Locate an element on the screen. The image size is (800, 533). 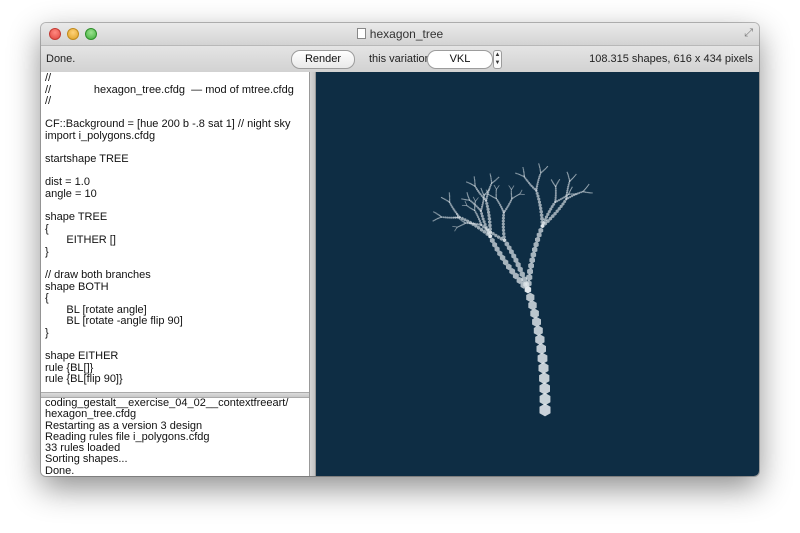
status-text: Done. is located at coordinates (61, 59).